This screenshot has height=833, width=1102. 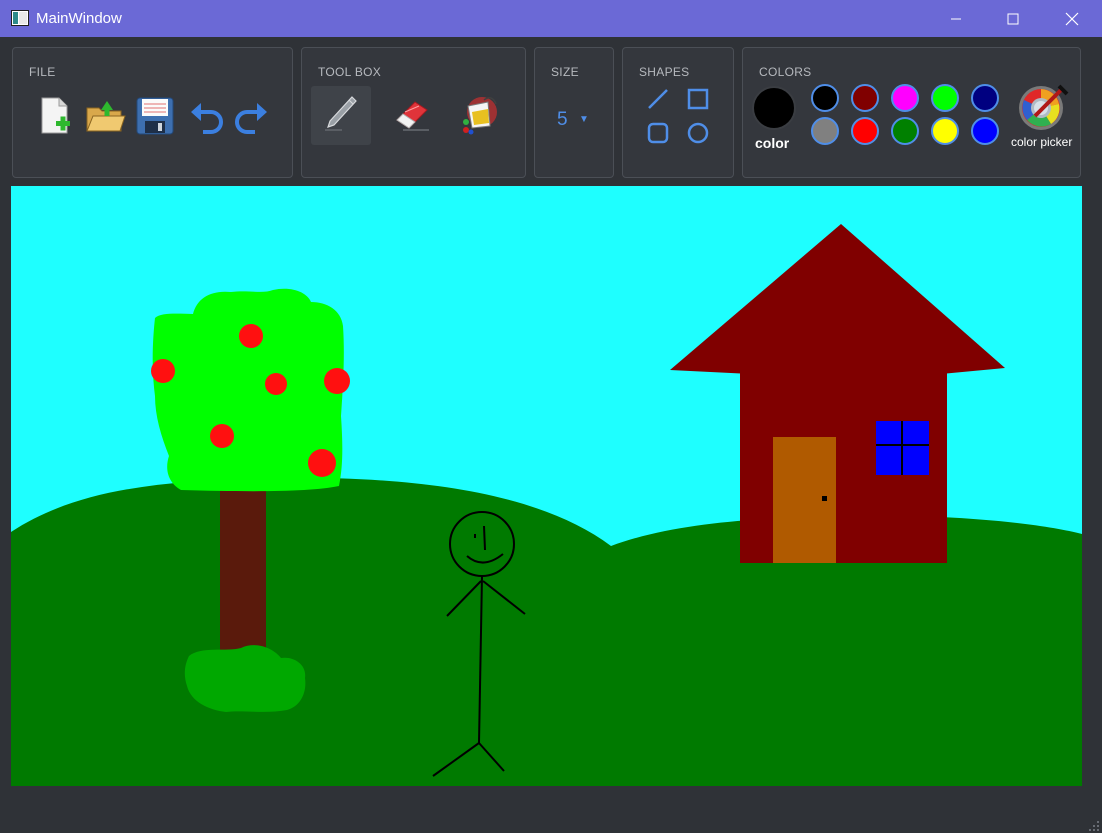 I want to click on fill-bucket-icon, so click(x=480, y=116).